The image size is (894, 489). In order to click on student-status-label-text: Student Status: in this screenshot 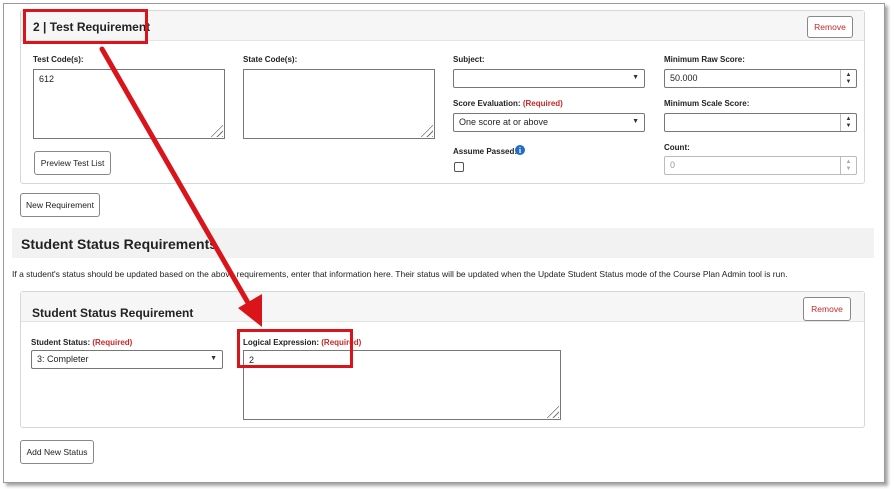, I will do `click(61, 342)`.